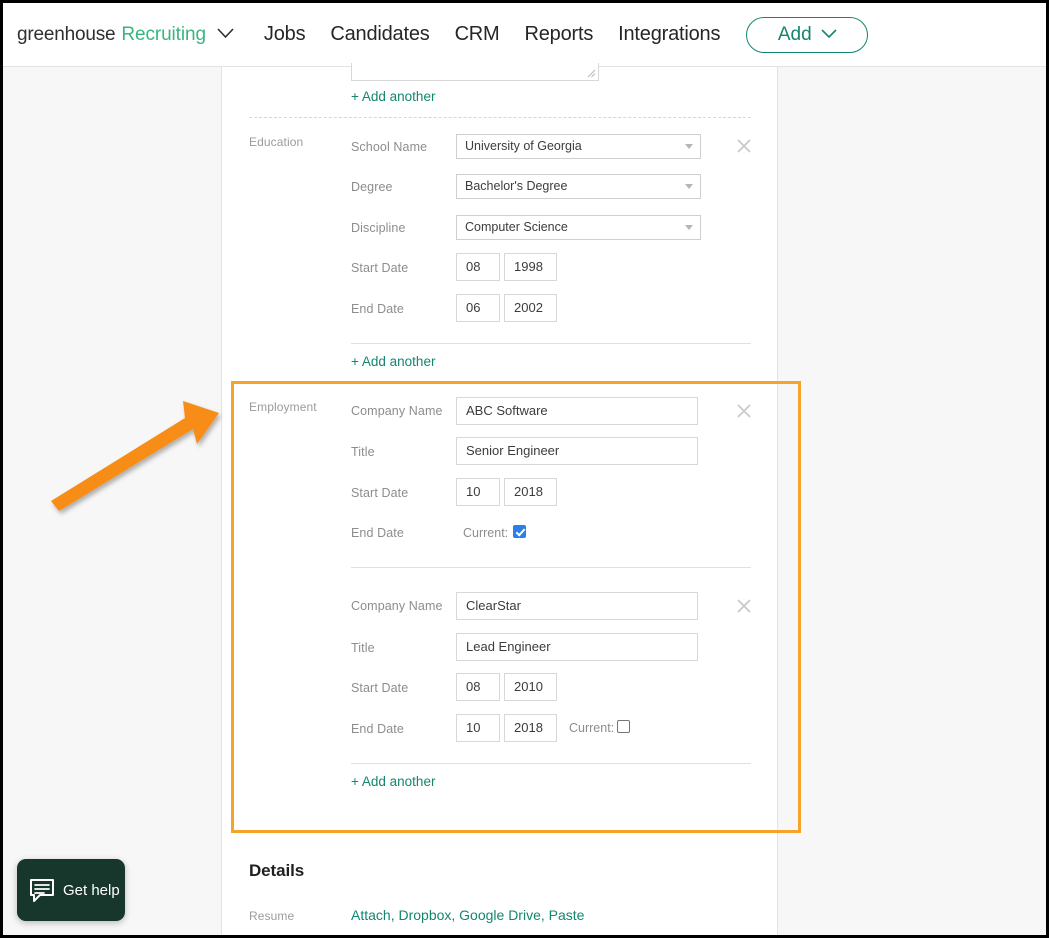  I want to click on nav-item-crm: CRM, so click(477, 34).